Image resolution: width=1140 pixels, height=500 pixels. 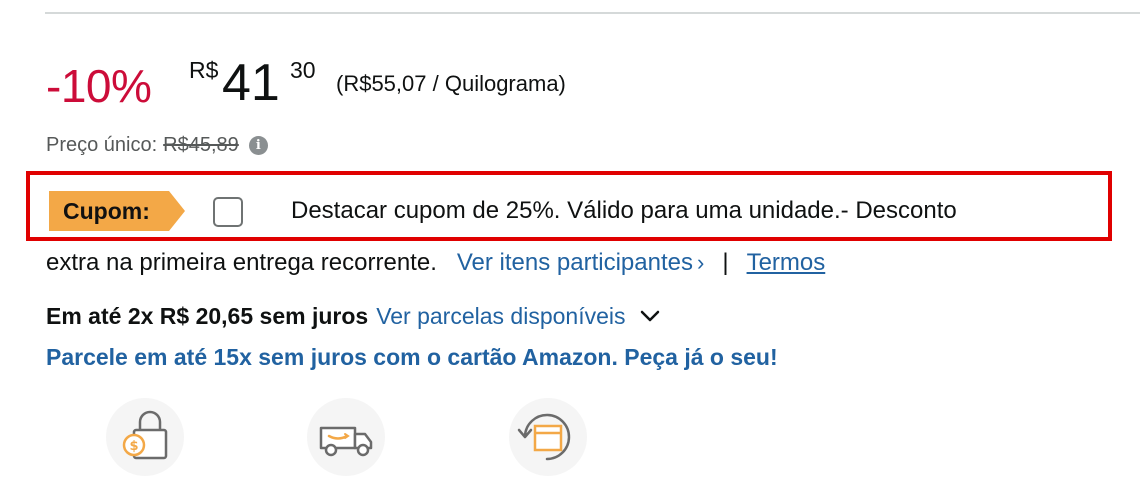 What do you see at coordinates (241, 262) in the screenshot?
I see `coupon-description-continued: extra na primeira entrega recorrente.` at bounding box center [241, 262].